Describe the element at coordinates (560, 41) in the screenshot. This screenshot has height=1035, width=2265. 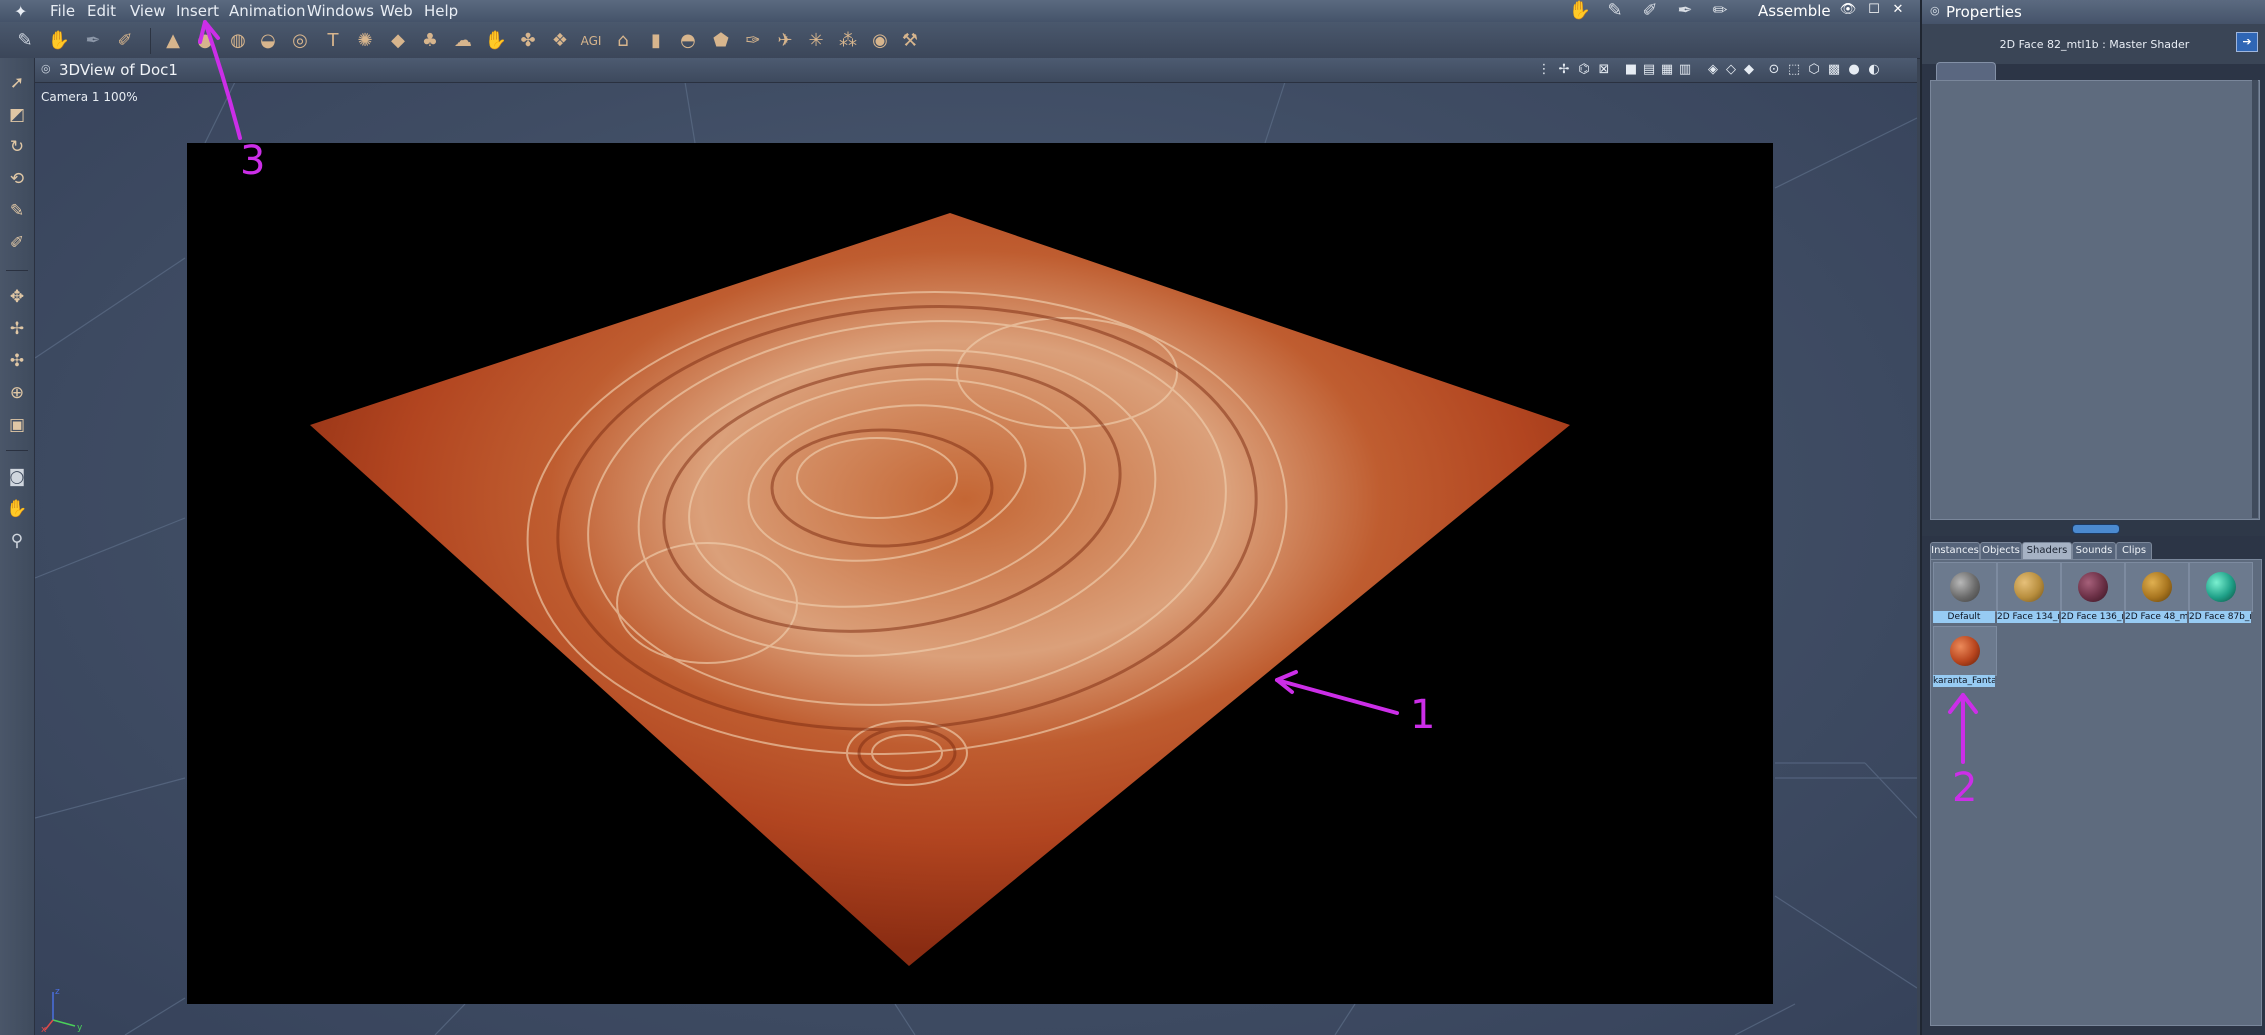
I see `bush-icon: ❖` at that location.